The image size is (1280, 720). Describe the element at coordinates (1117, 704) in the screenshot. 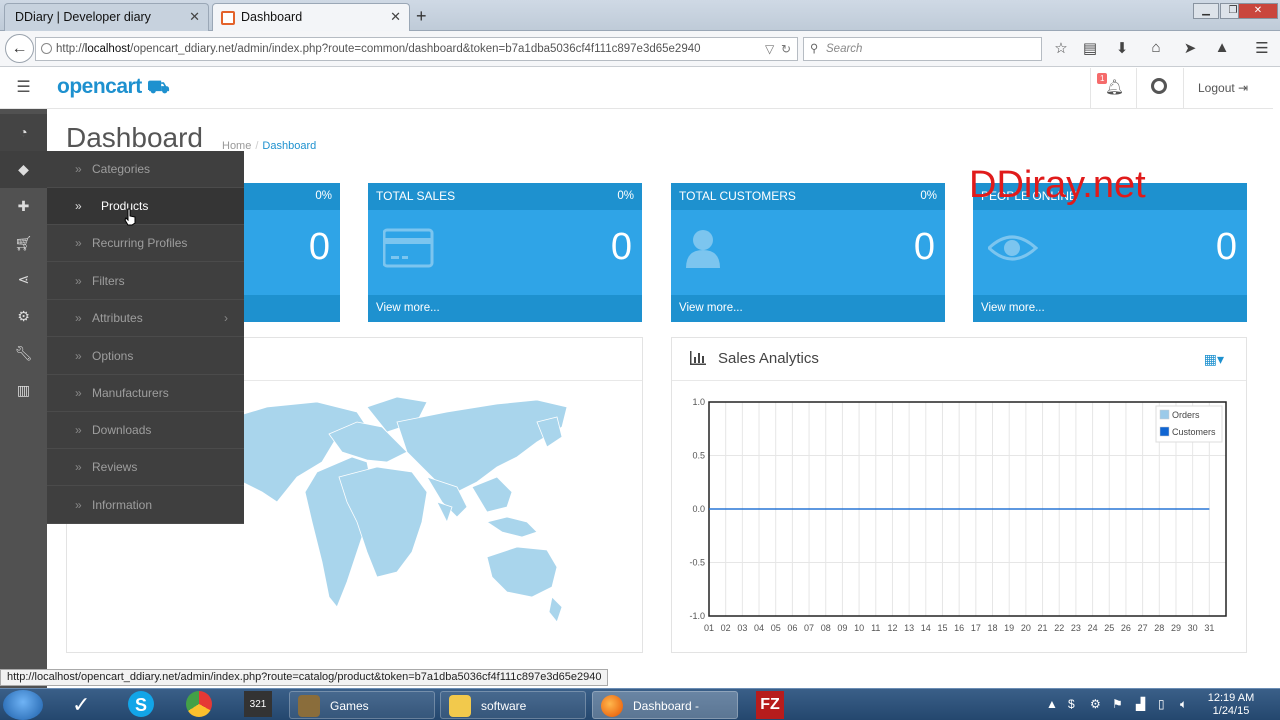

I see `tray-flag-icon: ⚑` at that location.